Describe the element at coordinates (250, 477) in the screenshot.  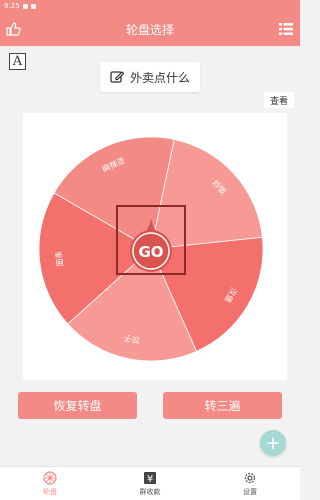
I see `gear-icon` at that location.